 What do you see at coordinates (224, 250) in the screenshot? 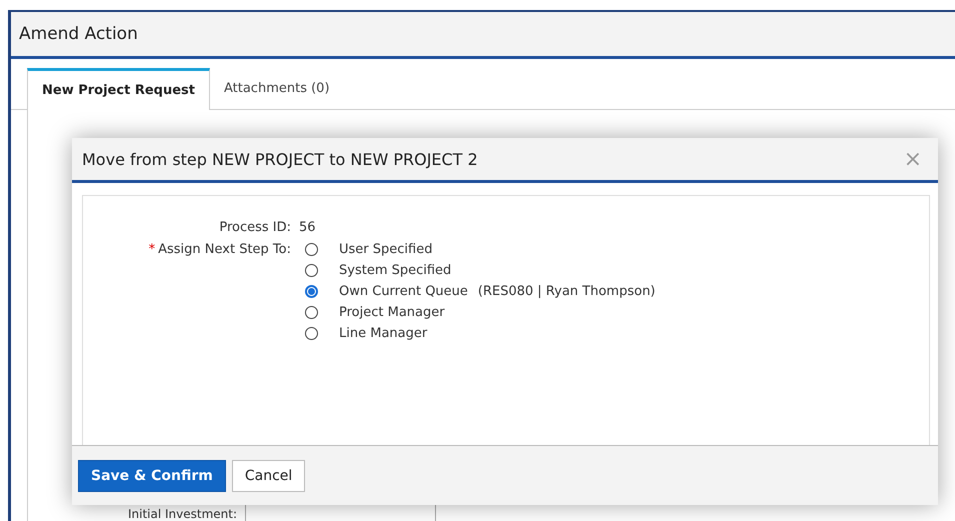
I see `field-label: Assign Next Step To:` at bounding box center [224, 250].